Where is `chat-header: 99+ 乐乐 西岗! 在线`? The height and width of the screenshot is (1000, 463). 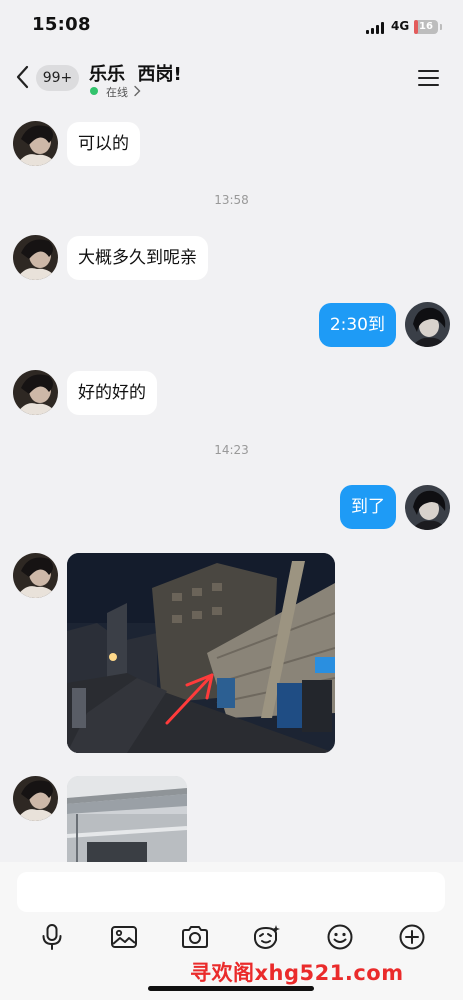 chat-header: 99+ 乐乐 西岗! 在线 is located at coordinates (231, 77).